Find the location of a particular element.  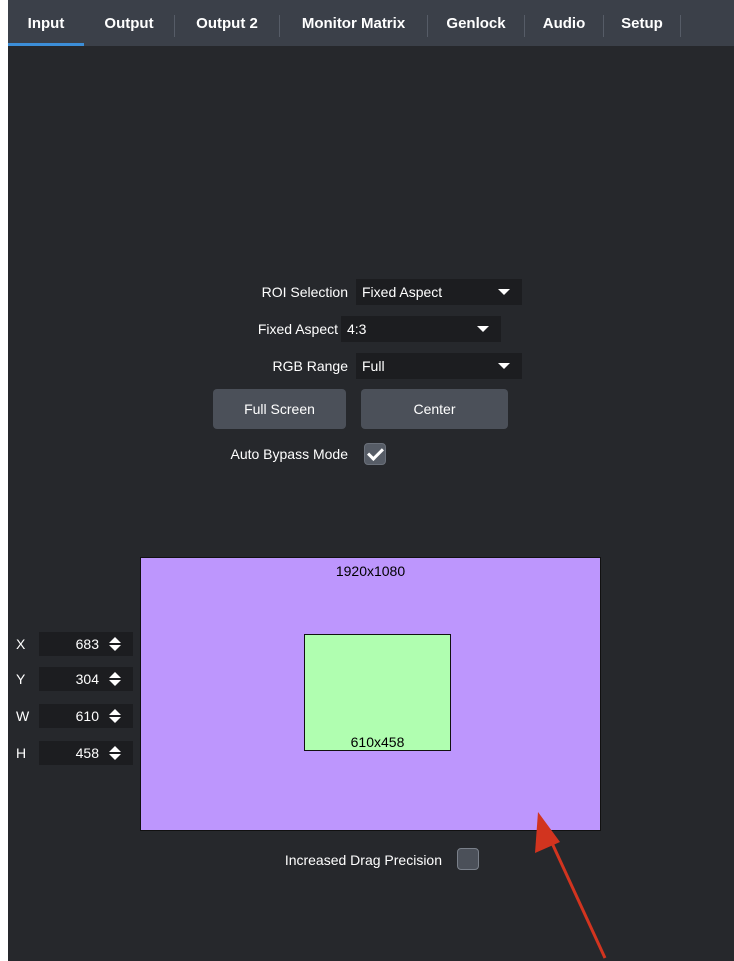

x-value: 683 is located at coordinates (87, 644).